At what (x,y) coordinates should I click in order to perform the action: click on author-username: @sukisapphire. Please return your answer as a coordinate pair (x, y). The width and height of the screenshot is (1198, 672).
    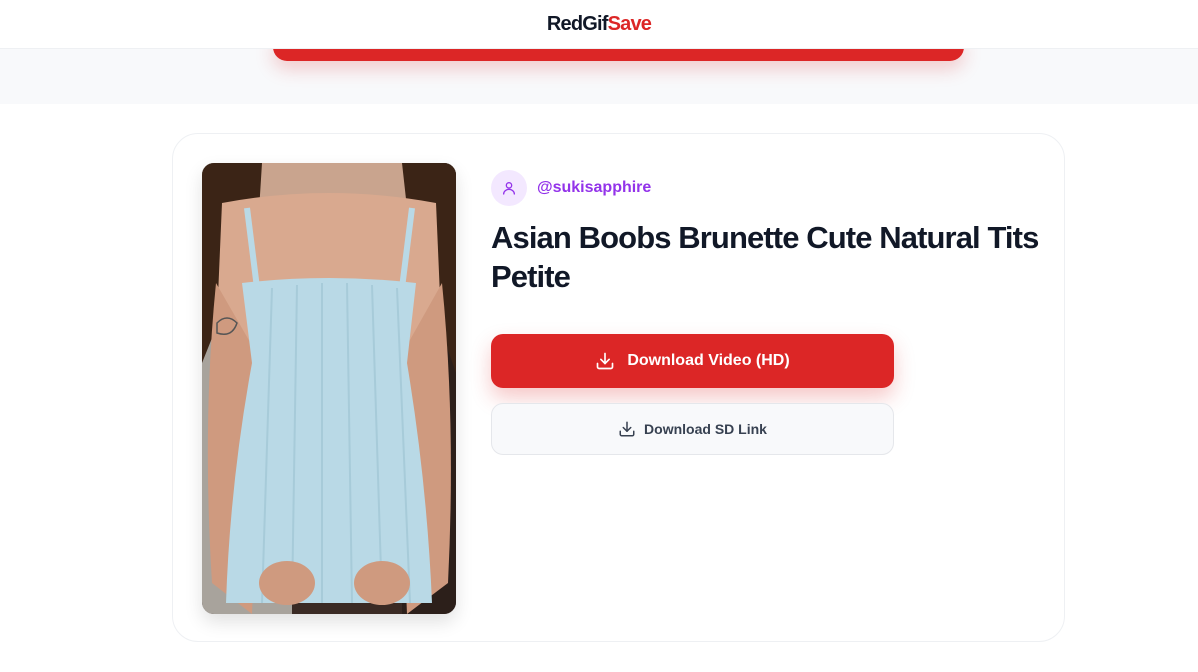
    Looking at the image, I should click on (594, 188).